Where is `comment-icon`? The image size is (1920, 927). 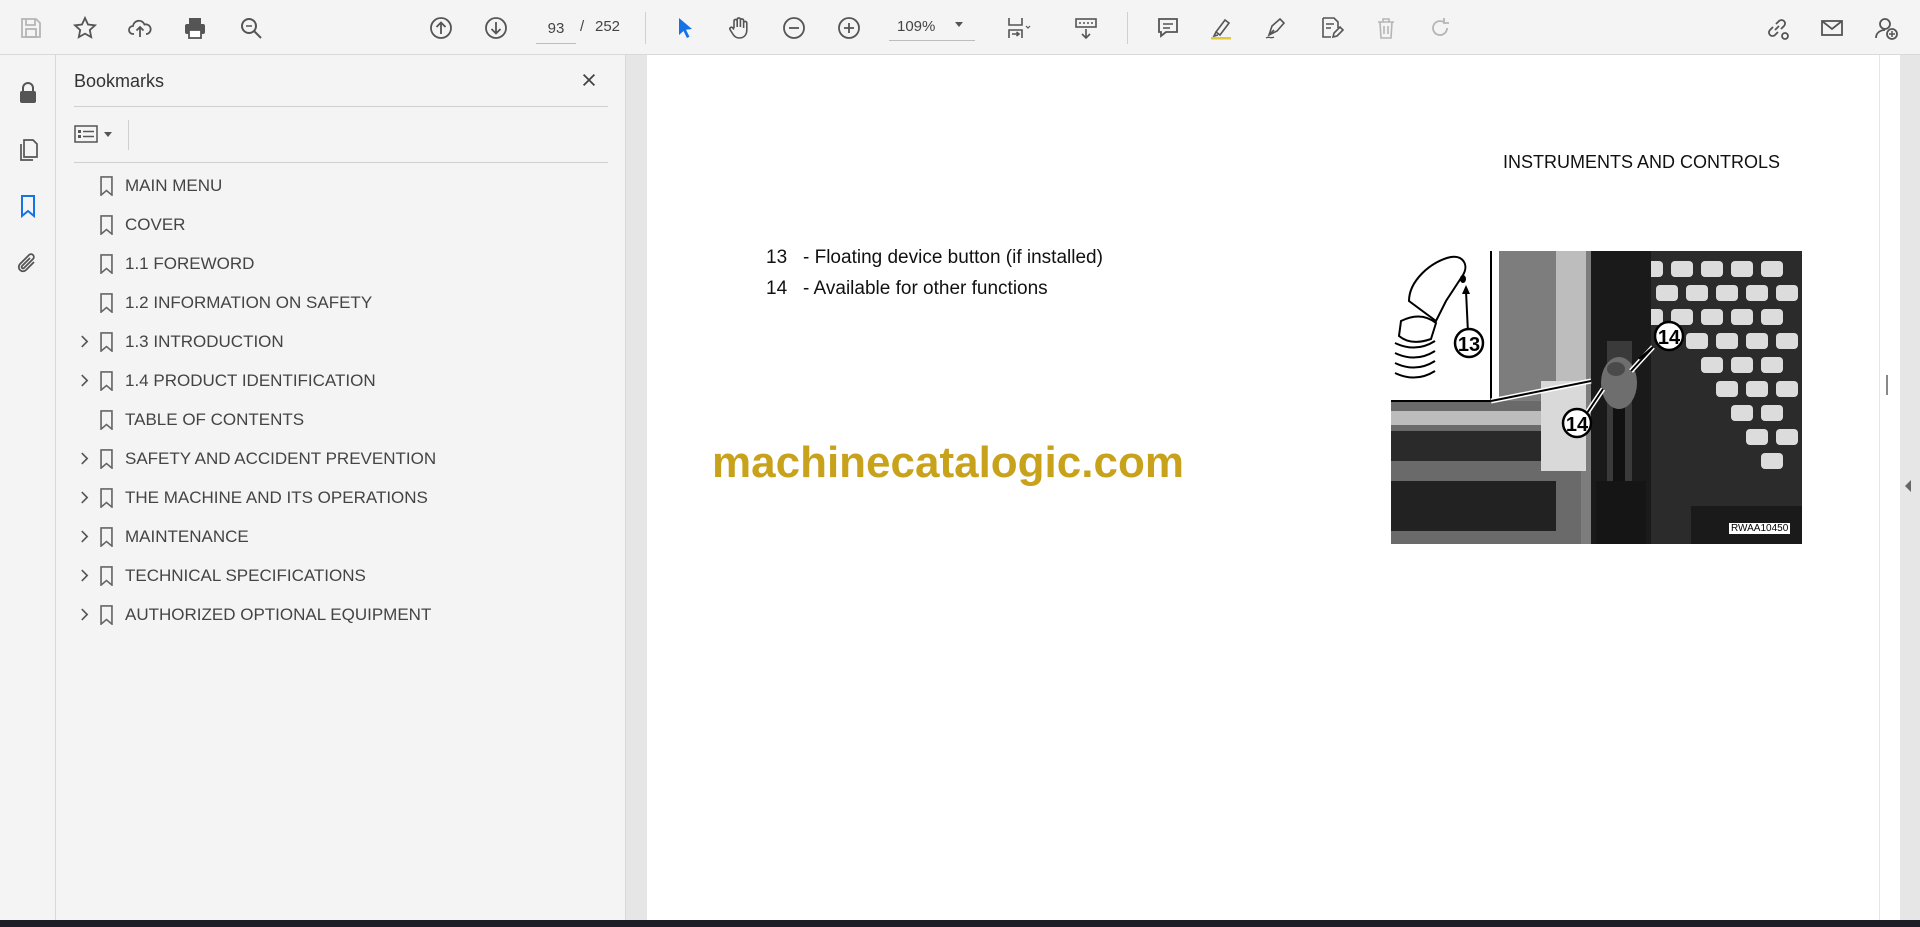 comment-icon is located at coordinates (1168, 28).